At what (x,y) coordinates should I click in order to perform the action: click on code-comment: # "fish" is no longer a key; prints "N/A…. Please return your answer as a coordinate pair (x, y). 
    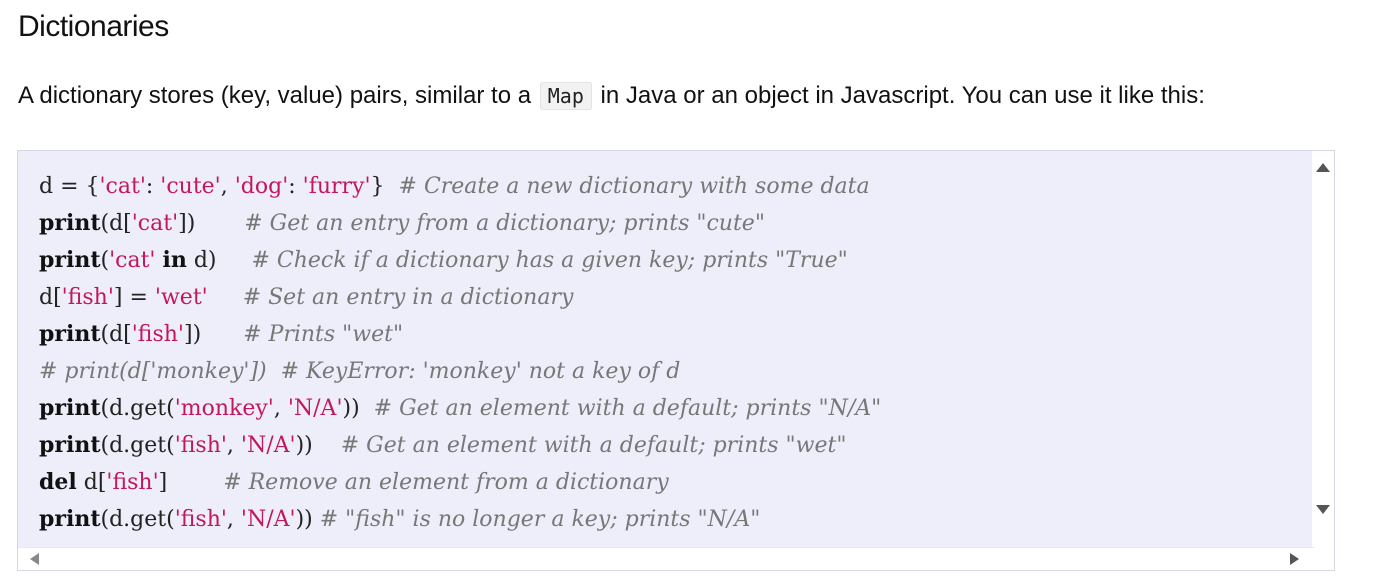
    Looking at the image, I should click on (540, 519).